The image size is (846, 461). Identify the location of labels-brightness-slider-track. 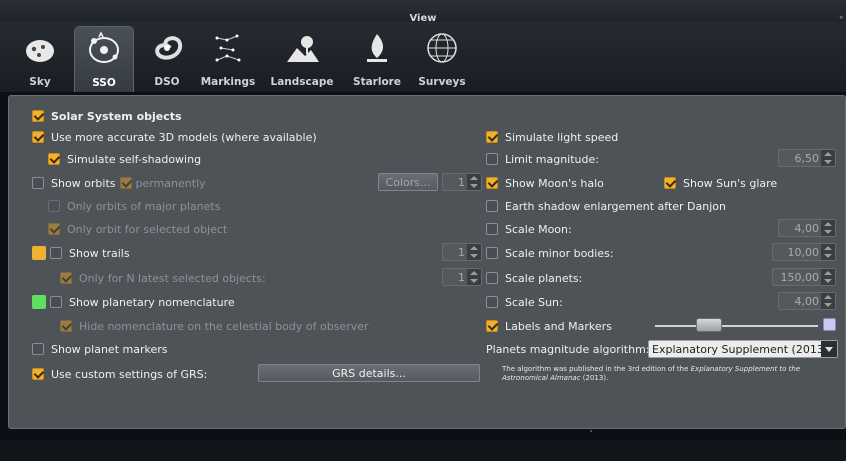
(736, 326).